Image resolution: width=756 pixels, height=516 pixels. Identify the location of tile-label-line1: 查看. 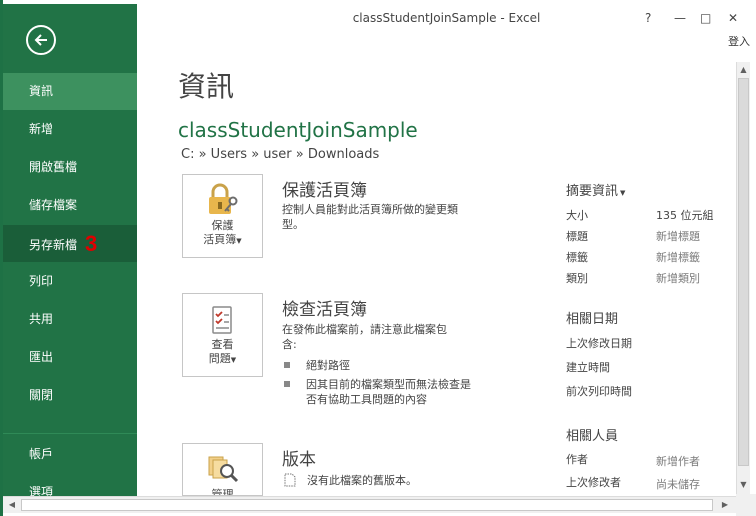
(222, 344).